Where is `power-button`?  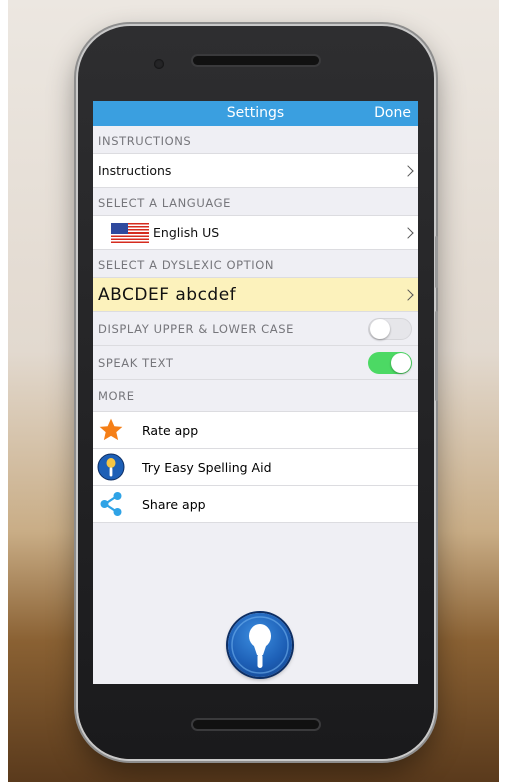 power-button is located at coordinates (436, 262).